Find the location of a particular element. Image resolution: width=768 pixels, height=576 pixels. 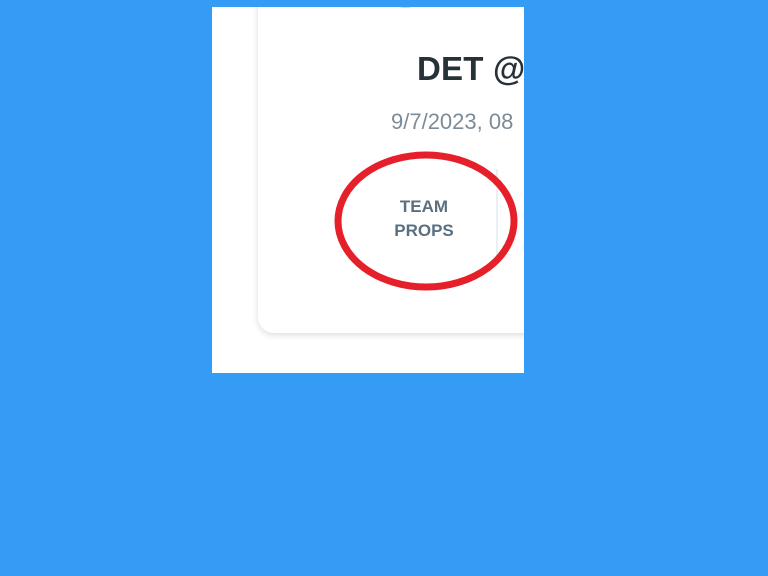

tab-team-props: TEAM PROPS is located at coordinates (424, 219).